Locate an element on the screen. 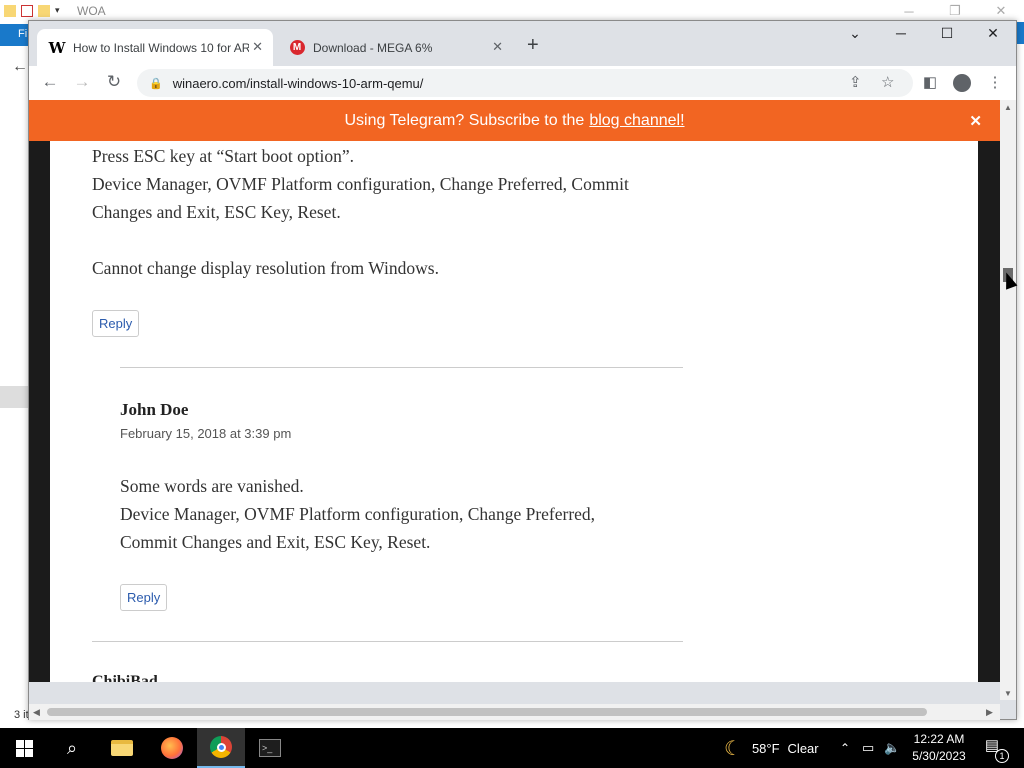 The width and height of the screenshot is (1024, 768). clock-date: 5/30/2023 is located at coordinates (939, 756).